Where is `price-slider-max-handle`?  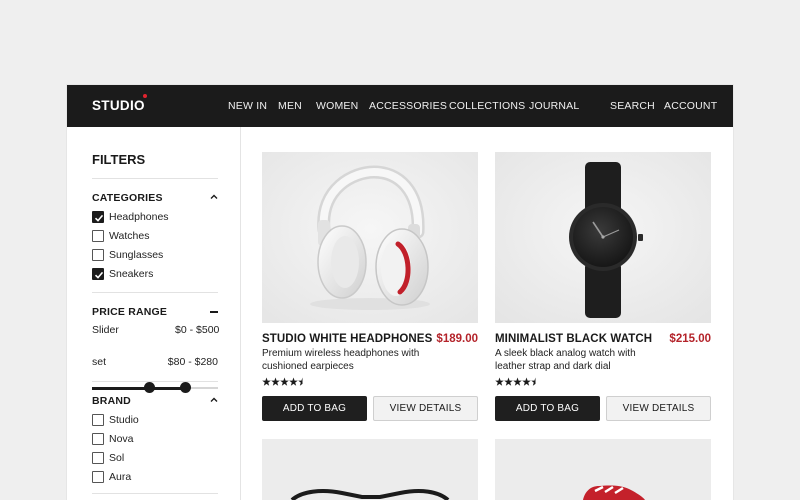 price-slider-max-handle is located at coordinates (185, 387).